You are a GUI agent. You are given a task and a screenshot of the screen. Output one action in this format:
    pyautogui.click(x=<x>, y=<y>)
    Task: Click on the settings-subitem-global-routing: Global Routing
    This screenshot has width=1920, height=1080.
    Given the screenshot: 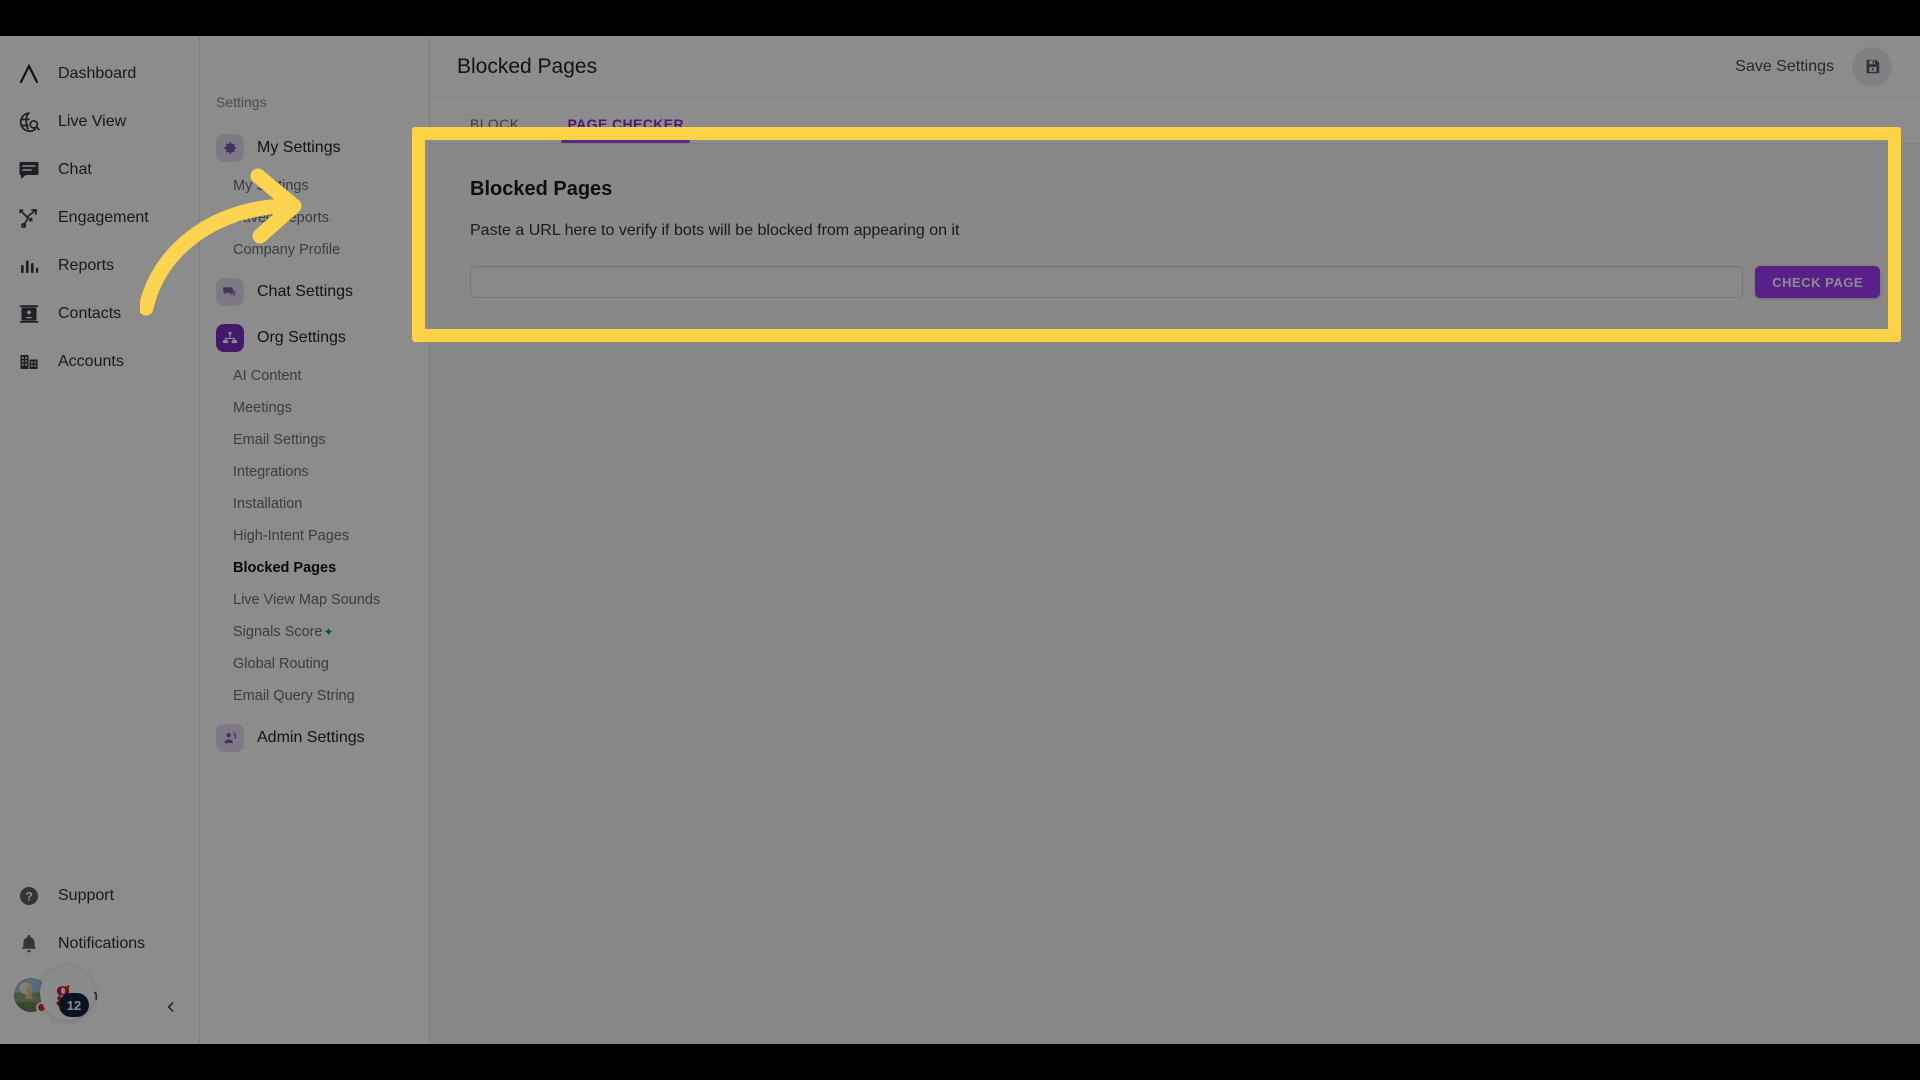 What is the action you would take?
    pyautogui.click(x=314, y=664)
    